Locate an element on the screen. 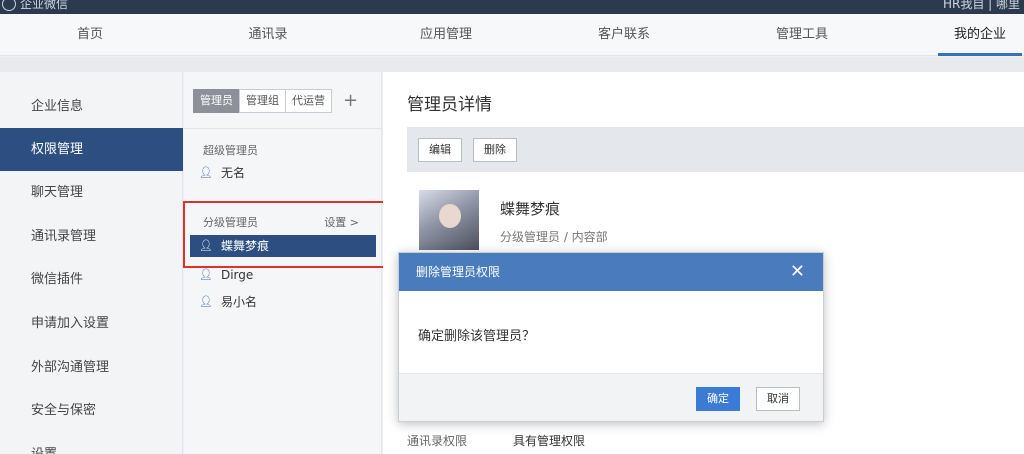 The height and width of the screenshot is (454, 1024). top-bar-right-text: HR我自 | 哪里 is located at coordinates (981, 6).